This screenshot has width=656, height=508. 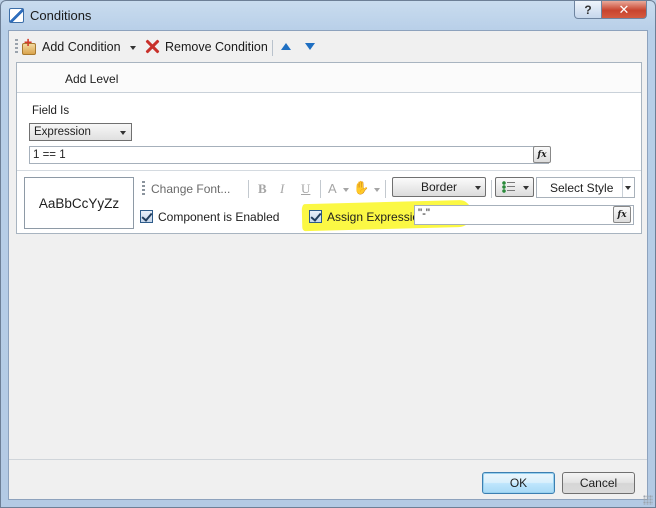 I want to click on underline-button: U, so click(x=305, y=189).